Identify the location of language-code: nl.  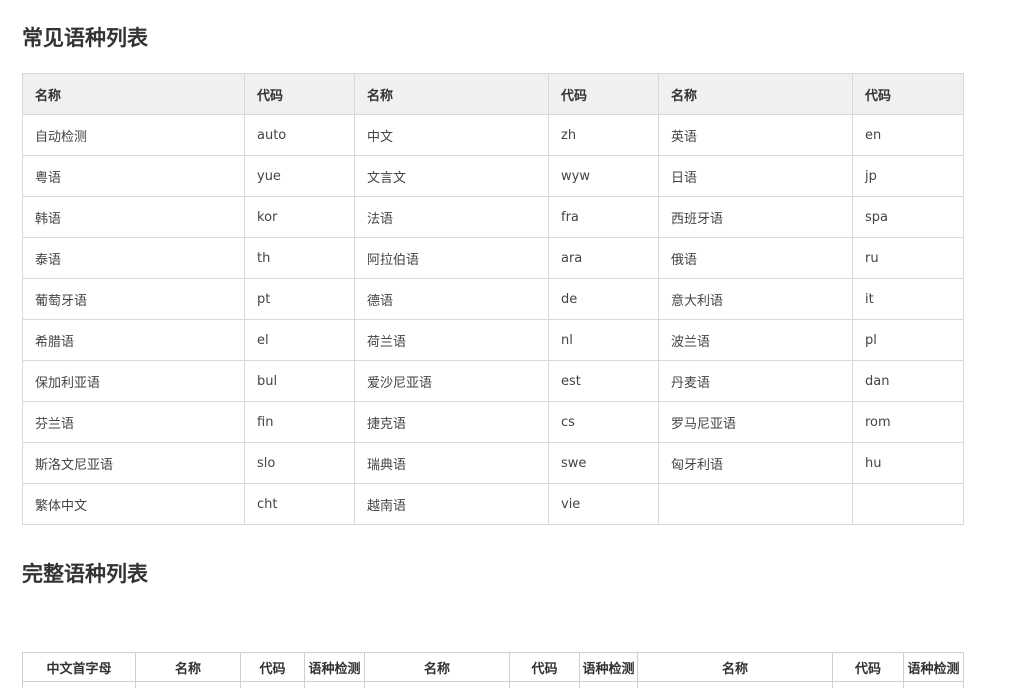
(603, 340).